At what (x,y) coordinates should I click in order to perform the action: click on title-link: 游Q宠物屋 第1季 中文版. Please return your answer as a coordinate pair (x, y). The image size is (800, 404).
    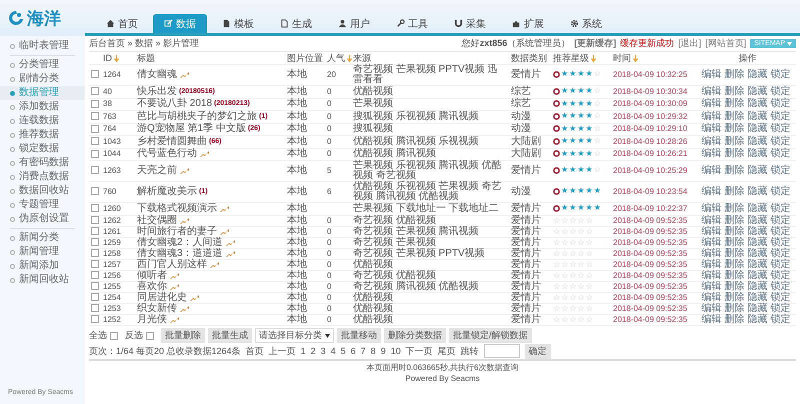
    Looking at the image, I should click on (191, 129).